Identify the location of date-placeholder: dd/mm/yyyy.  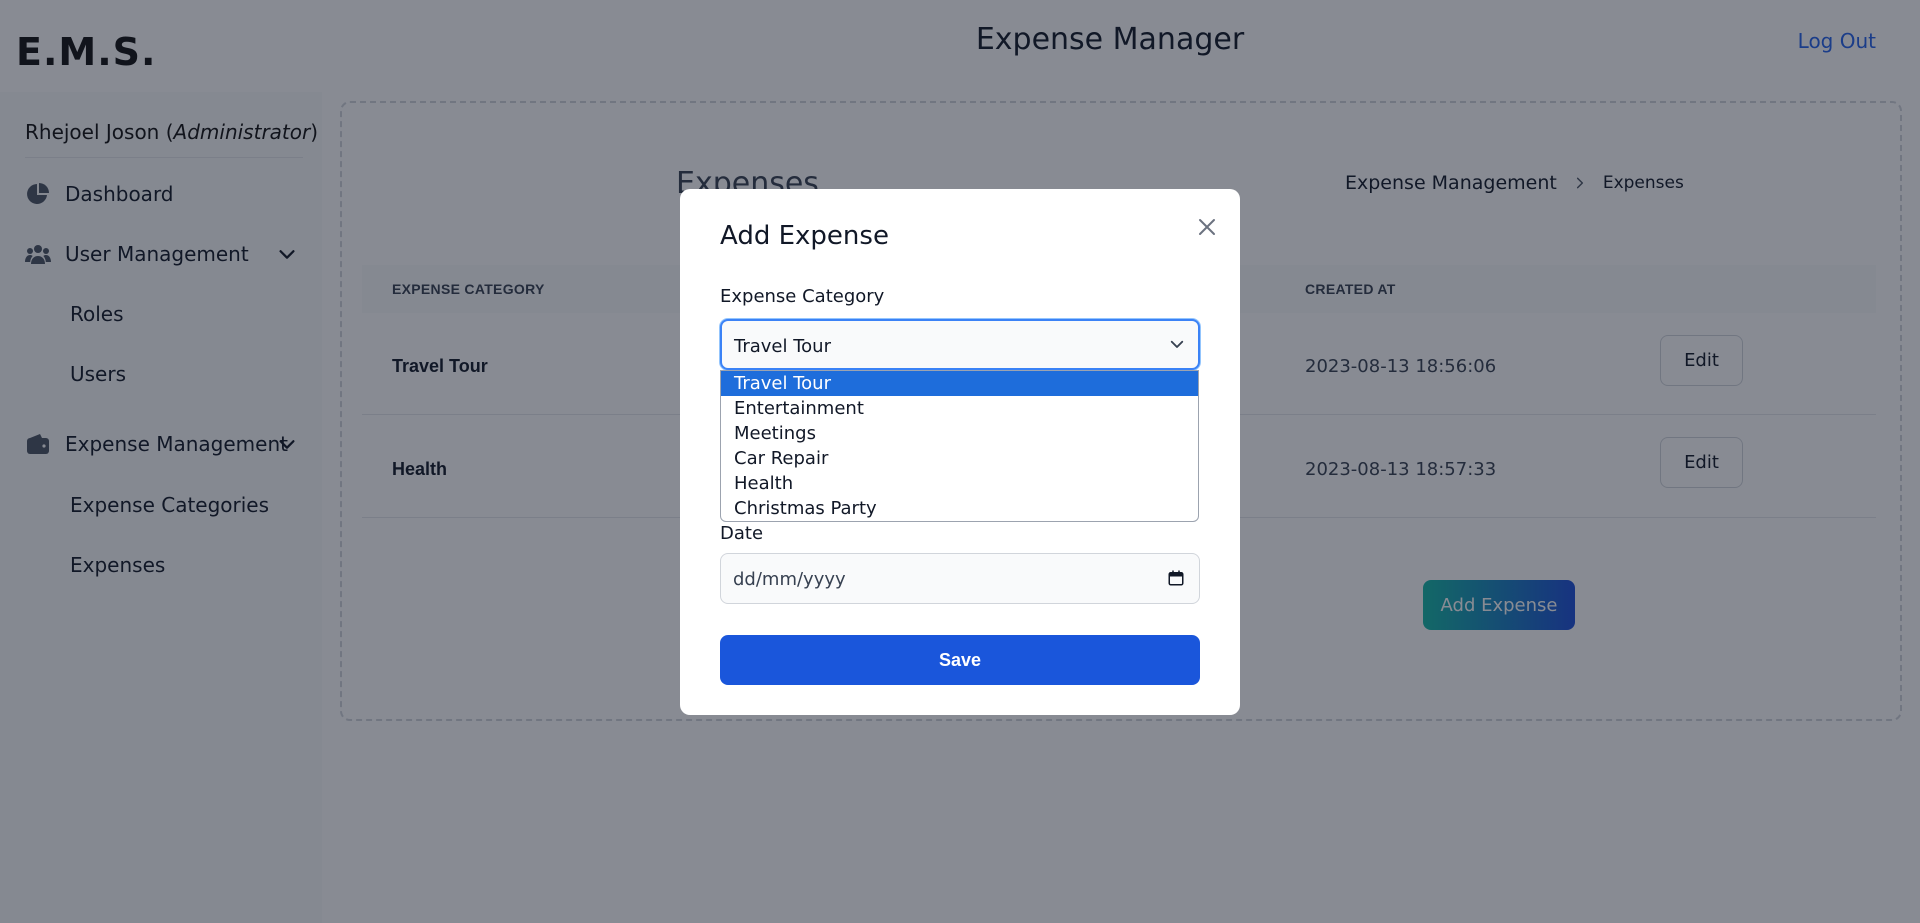
(789, 579).